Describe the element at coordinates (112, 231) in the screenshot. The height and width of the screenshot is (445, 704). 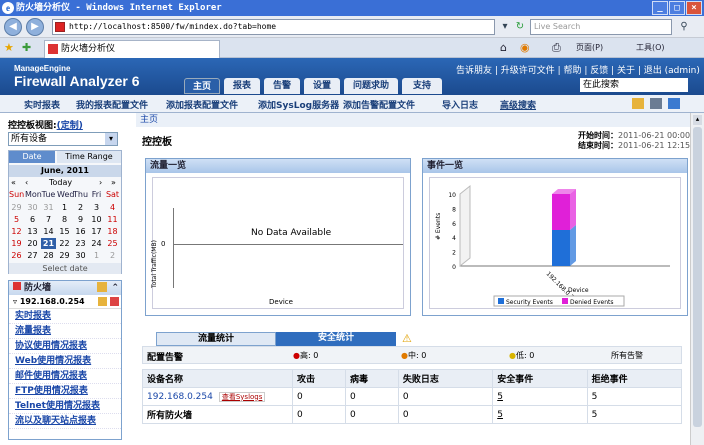
I see `cal-day: 18` at that location.